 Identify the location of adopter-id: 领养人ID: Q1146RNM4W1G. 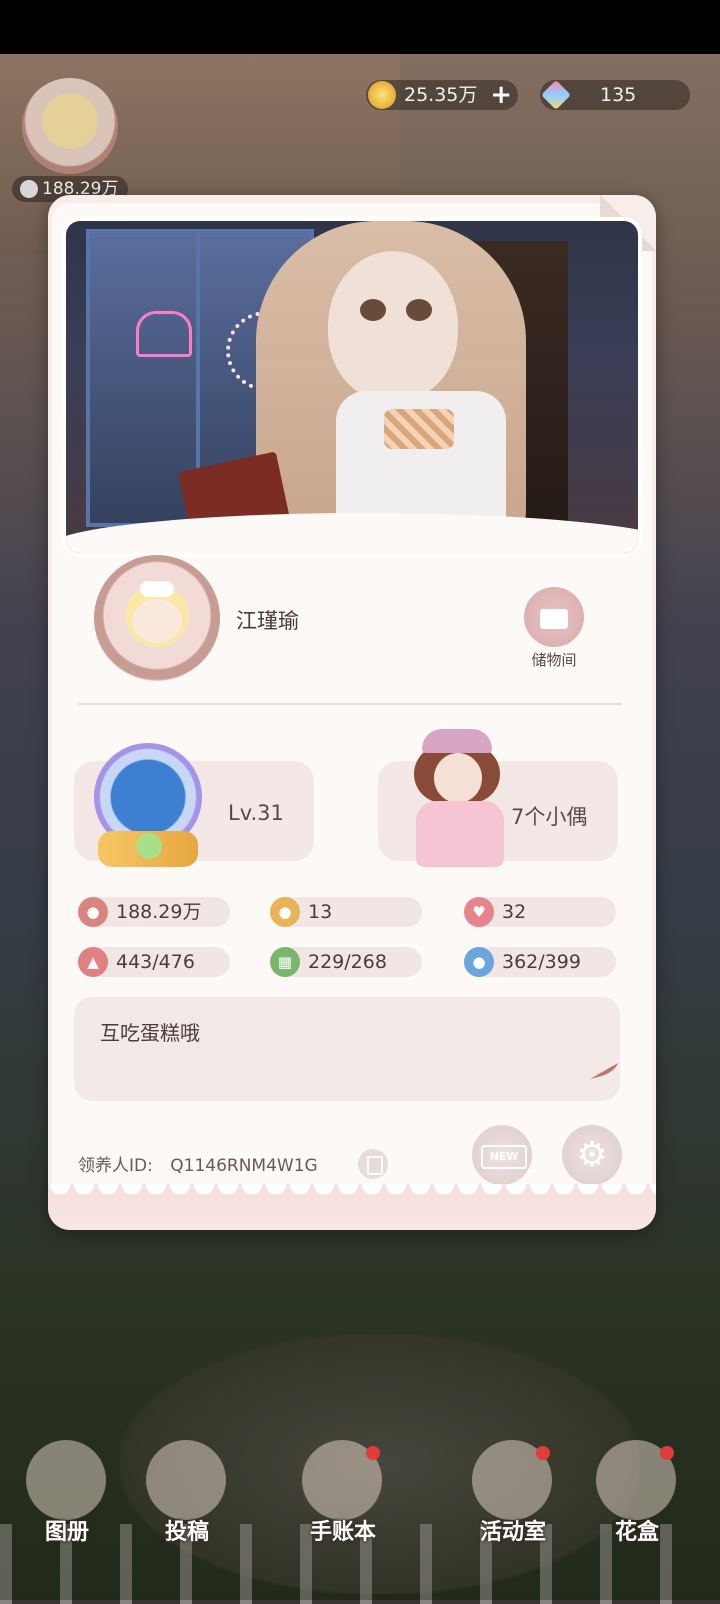
(198, 1163).